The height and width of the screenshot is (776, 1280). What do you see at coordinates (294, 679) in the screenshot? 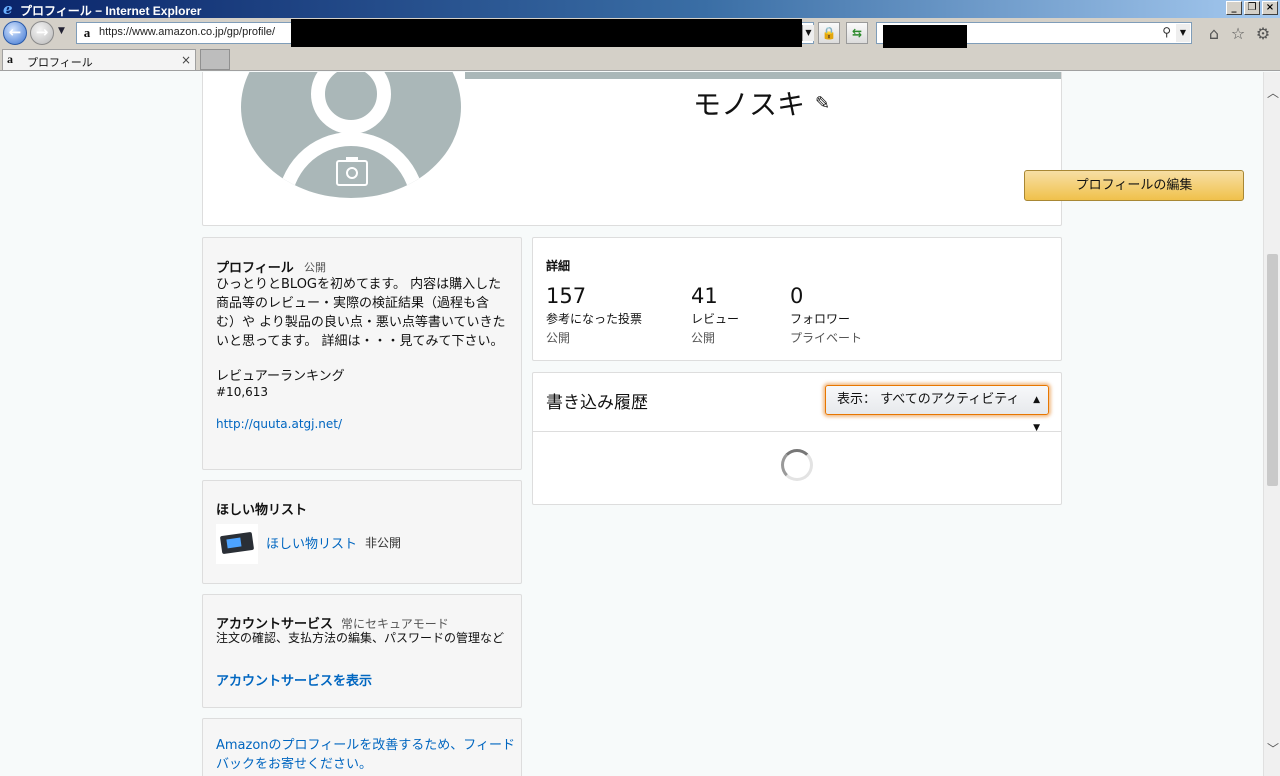
I see `account-services-link: アカウントサービスを表示` at bounding box center [294, 679].